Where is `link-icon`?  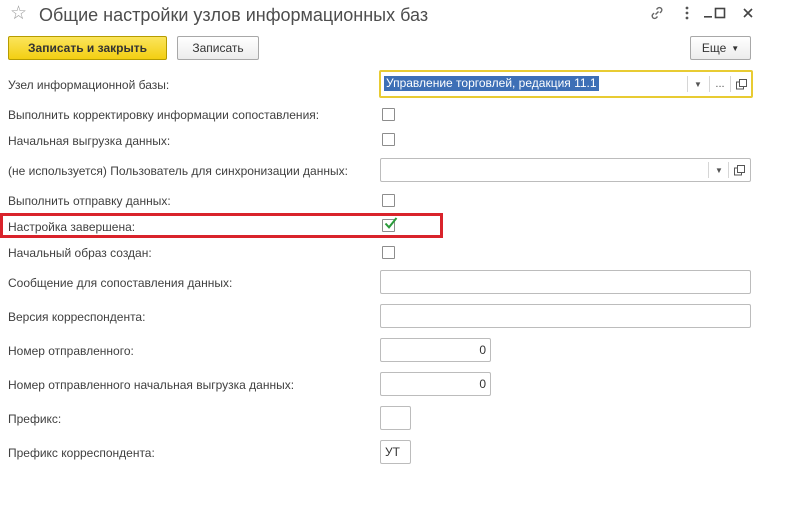 link-icon is located at coordinates (657, 13).